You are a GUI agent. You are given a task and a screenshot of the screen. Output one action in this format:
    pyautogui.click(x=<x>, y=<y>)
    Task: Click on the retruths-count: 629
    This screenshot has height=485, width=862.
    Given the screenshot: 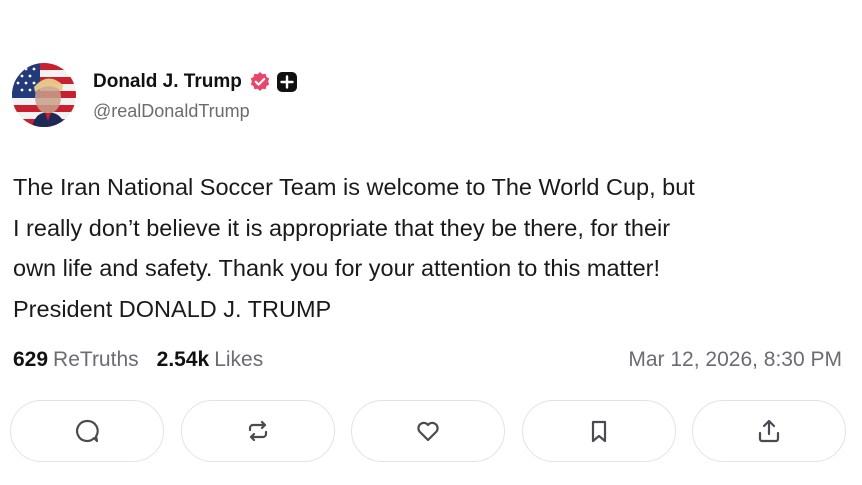 What is the action you would take?
    pyautogui.click(x=31, y=359)
    